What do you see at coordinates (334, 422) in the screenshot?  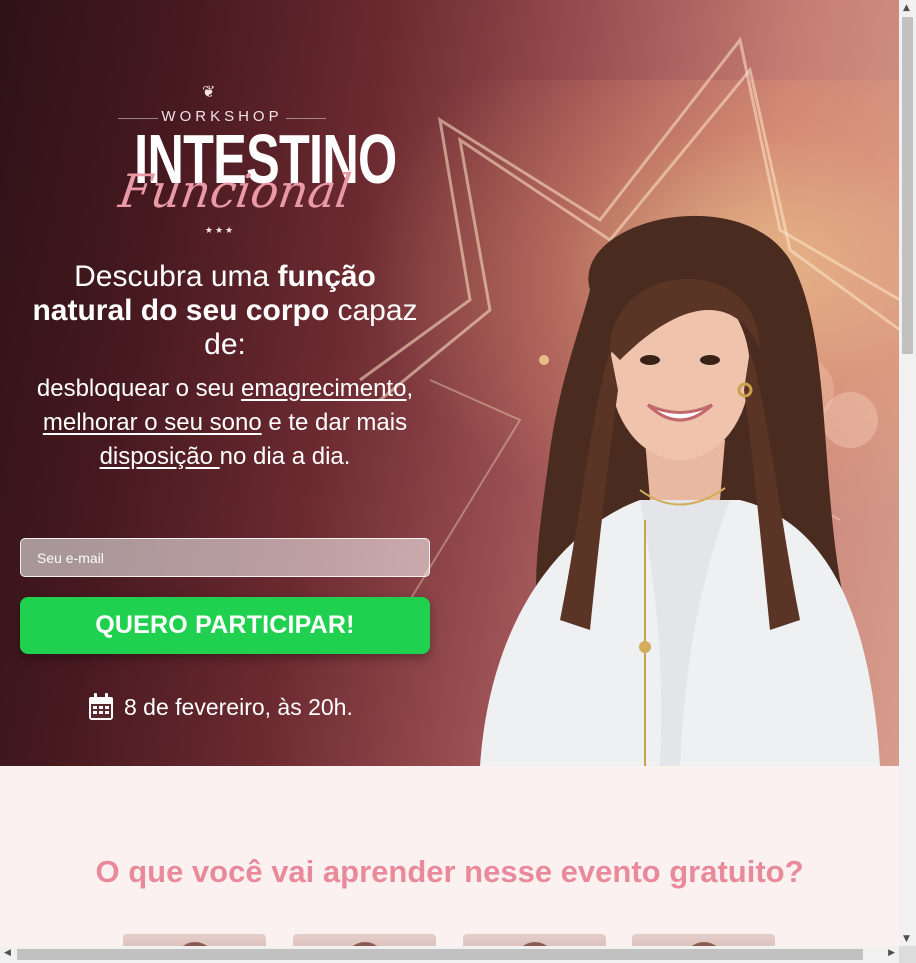 I see `subline-text-3: e te dar mais` at bounding box center [334, 422].